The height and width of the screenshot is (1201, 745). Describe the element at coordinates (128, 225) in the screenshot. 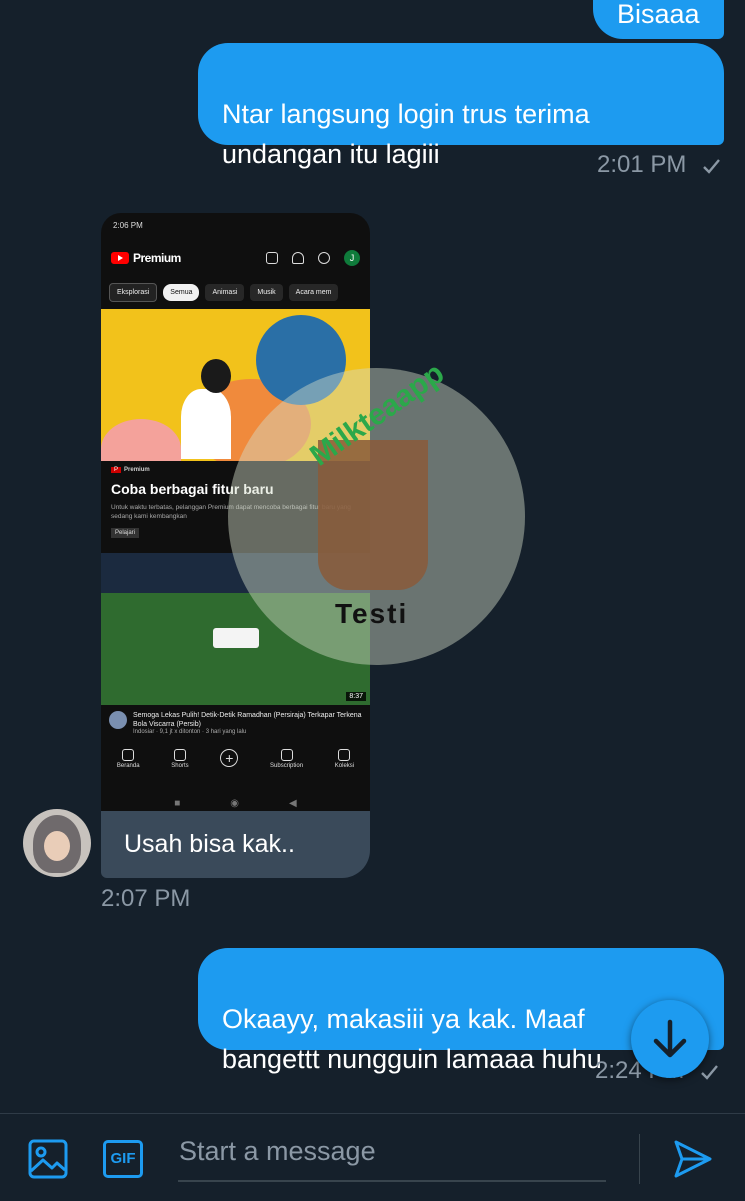

I see `phone-status-bar: 2:06 PM` at that location.